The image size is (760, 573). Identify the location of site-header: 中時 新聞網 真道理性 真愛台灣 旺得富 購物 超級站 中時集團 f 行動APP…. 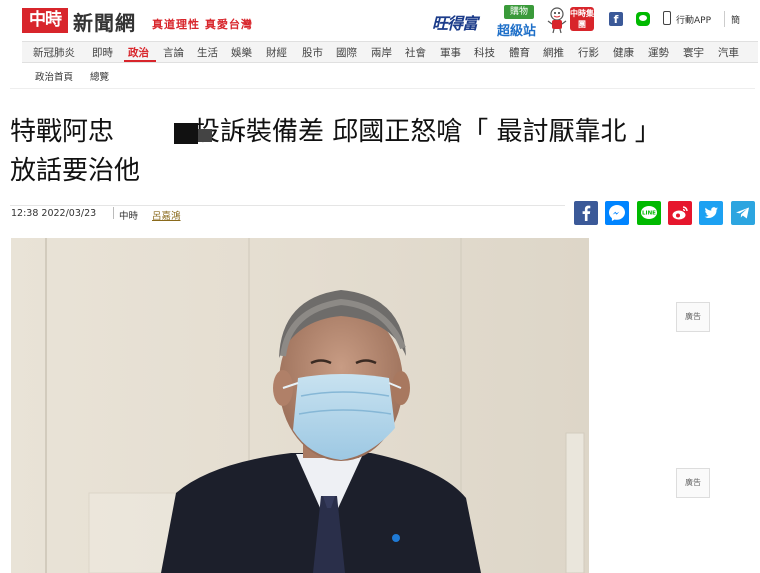
(380, 19).